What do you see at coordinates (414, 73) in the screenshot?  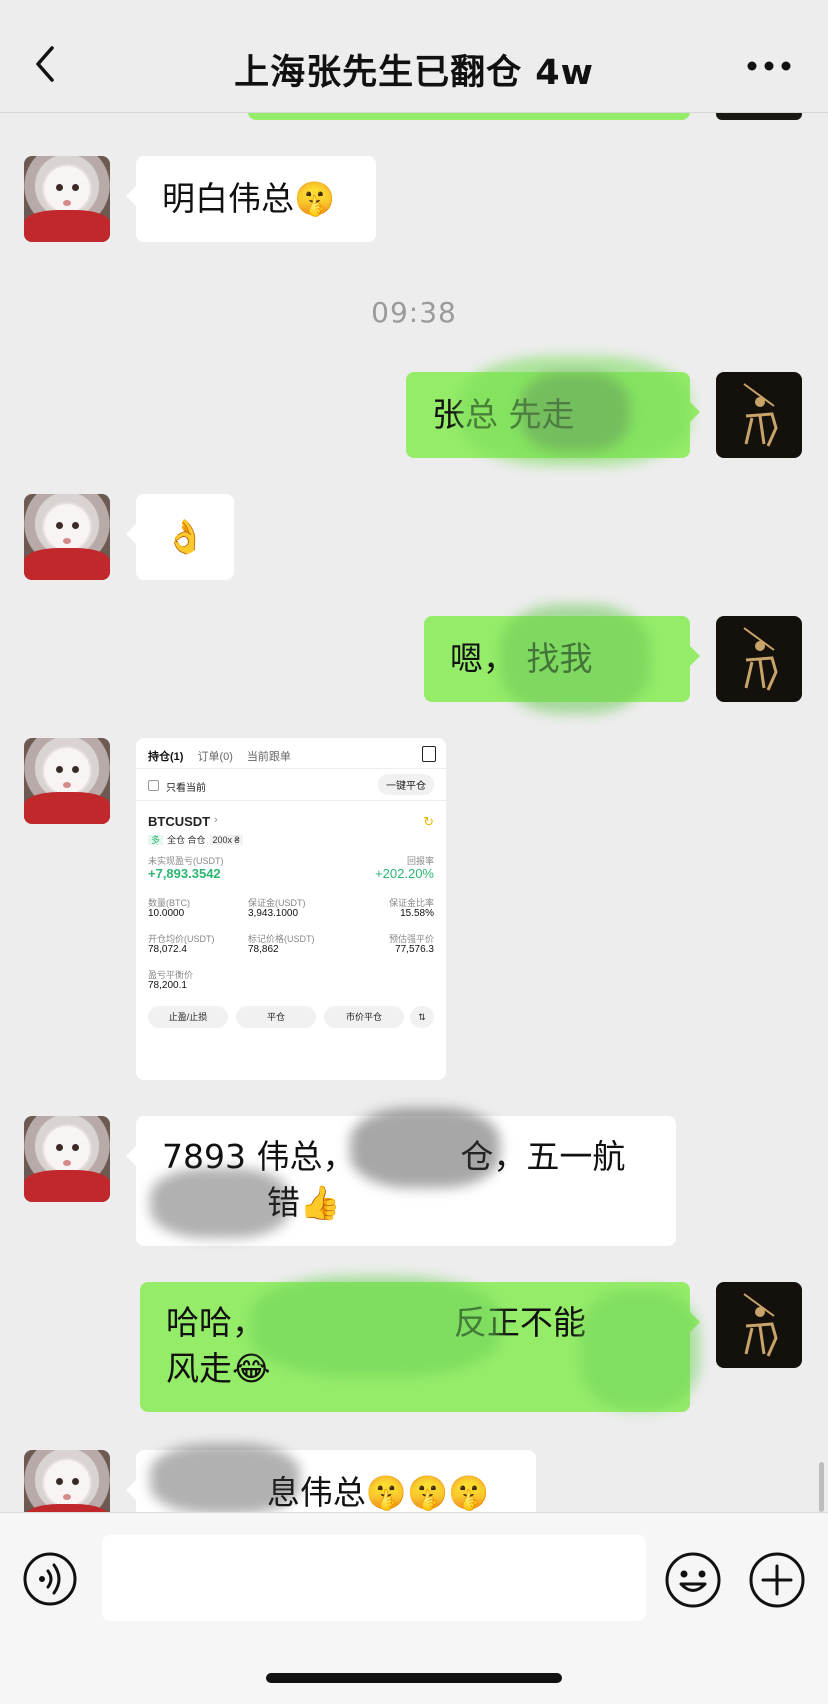 I see `chat-title: 上海张先生已翻仓 4w` at bounding box center [414, 73].